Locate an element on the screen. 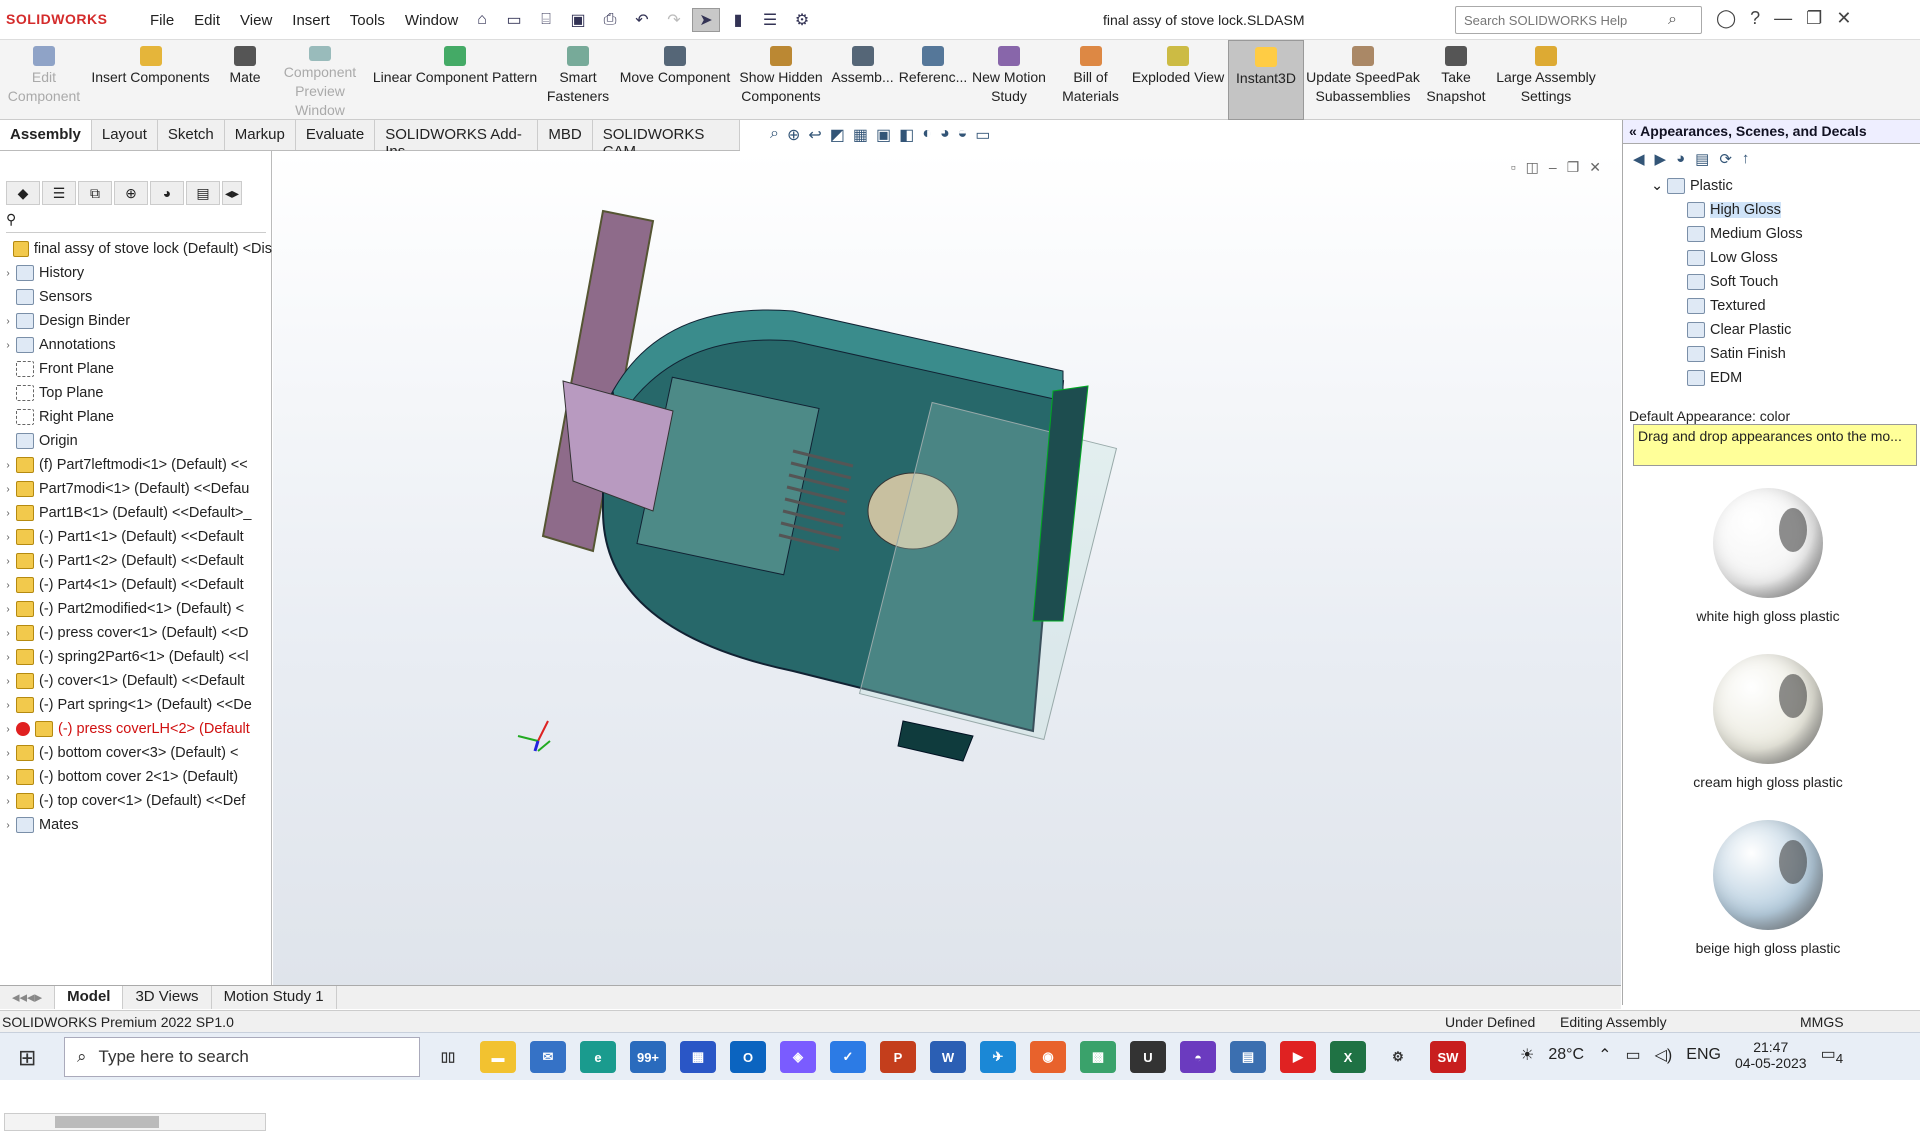 The height and width of the screenshot is (1131, 1920). appearance-swatch: cream high gloss plastic is located at coordinates (1768, 729).